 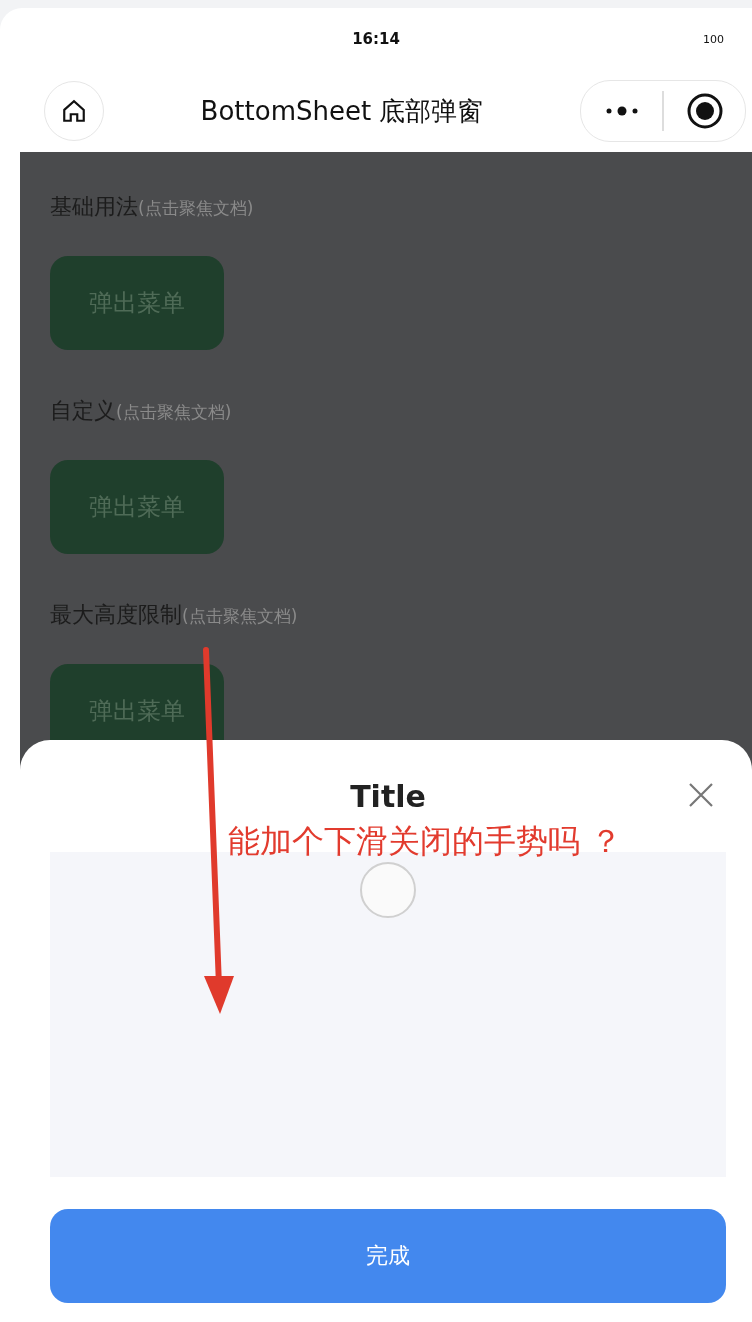 I want to click on home-icon, so click(x=74, y=111).